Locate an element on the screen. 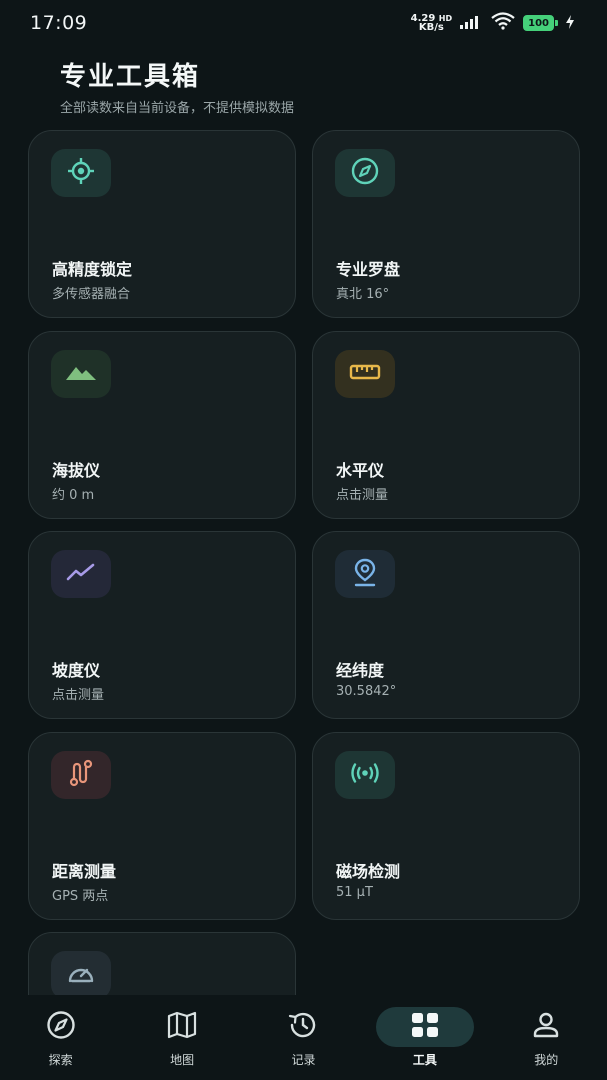 The image size is (607, 1080). nav-item-profile: 我的 is located at coordinates (546, 1037).